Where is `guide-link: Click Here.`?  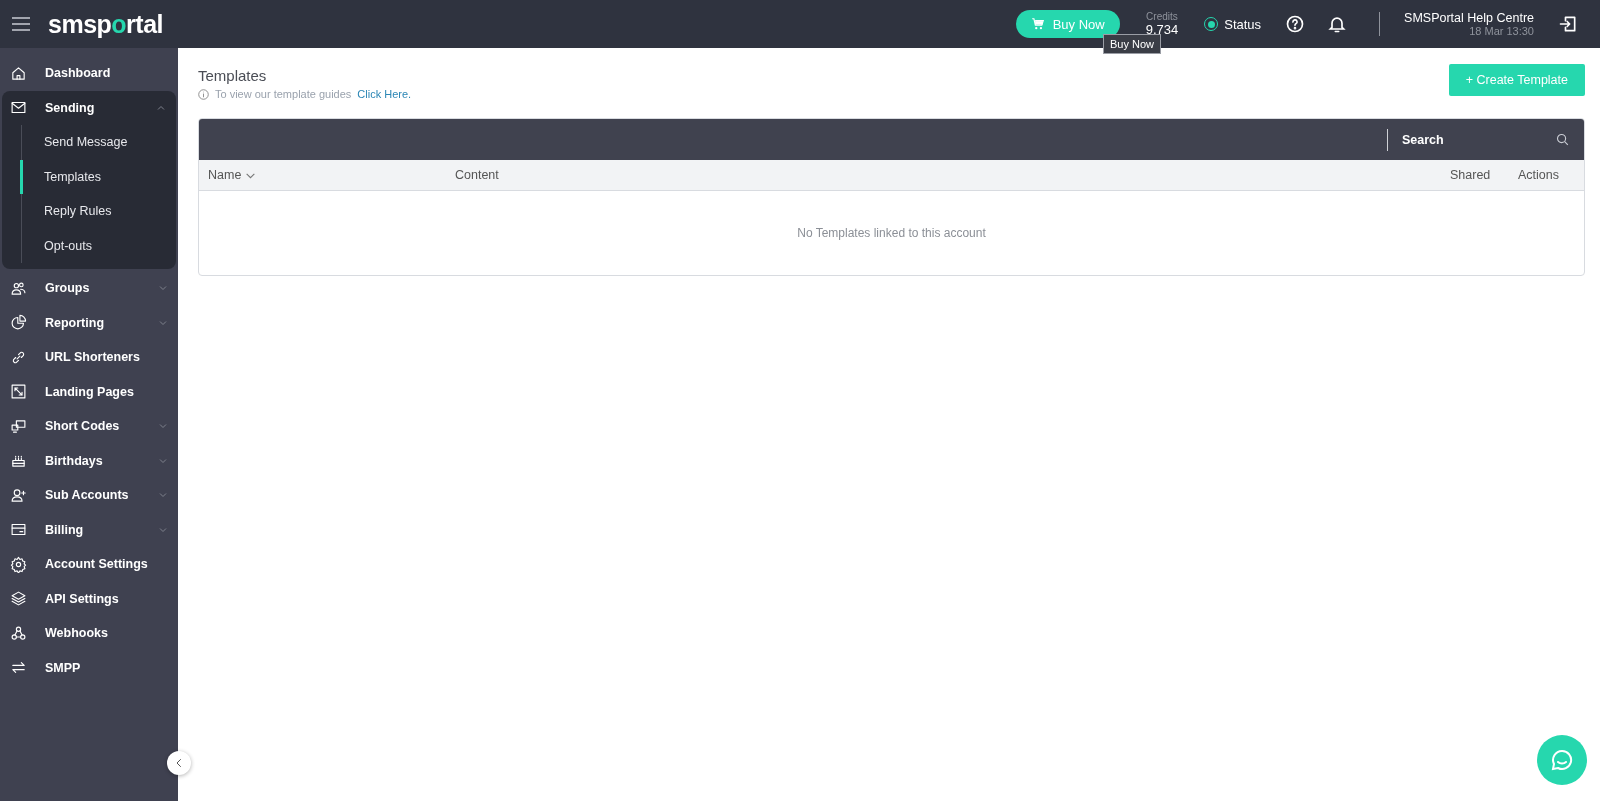 guide-link: Click Here. is located at coordinates (384, 94).